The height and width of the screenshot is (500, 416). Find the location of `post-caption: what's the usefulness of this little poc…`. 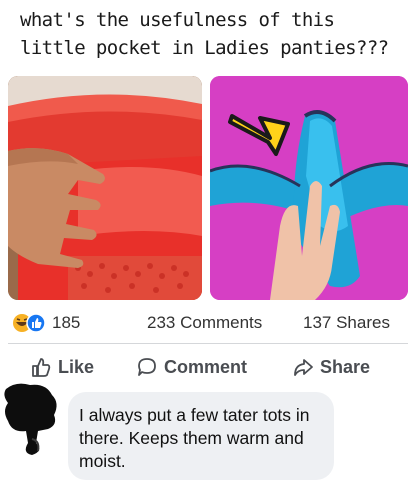

post-caption: what's the usefulness of this little poc… is located at coordinates (204, 34).